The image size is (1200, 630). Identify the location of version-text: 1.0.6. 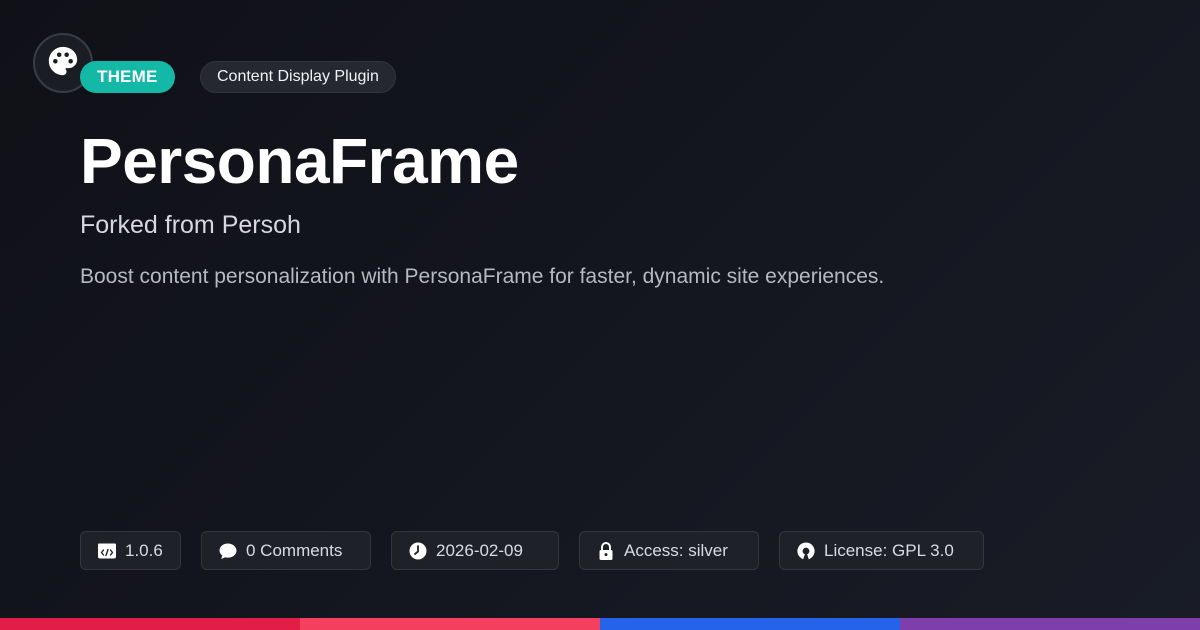
(144, 550).